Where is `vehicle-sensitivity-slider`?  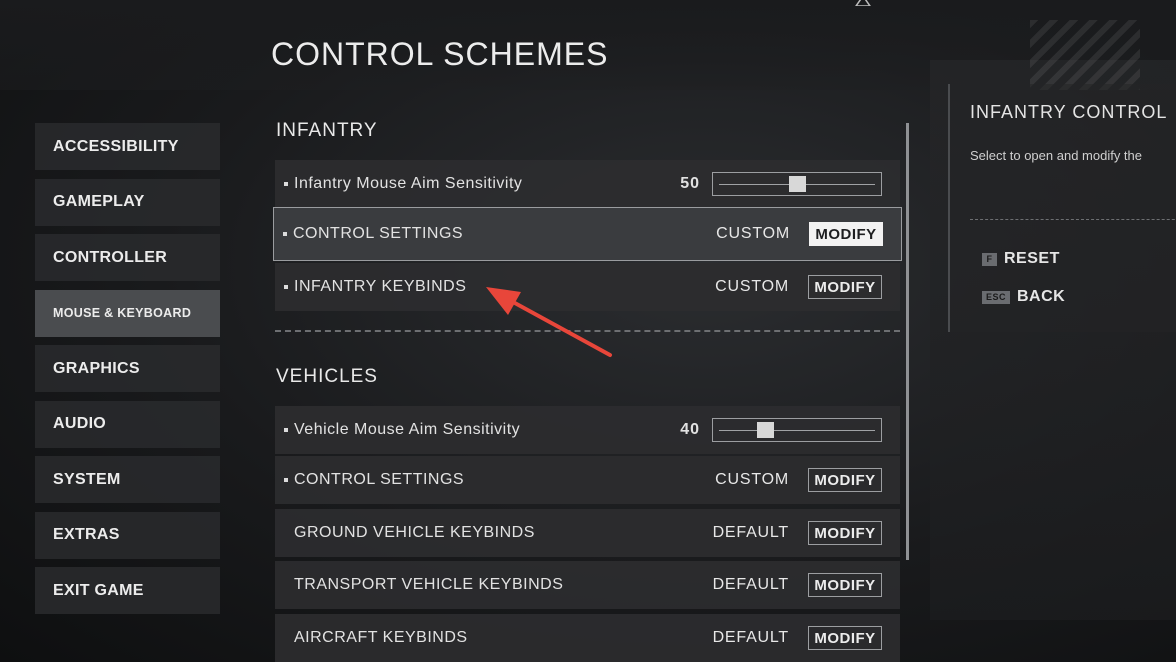
vehicle-sensitivity-slider is located at coordinates (797, 430).